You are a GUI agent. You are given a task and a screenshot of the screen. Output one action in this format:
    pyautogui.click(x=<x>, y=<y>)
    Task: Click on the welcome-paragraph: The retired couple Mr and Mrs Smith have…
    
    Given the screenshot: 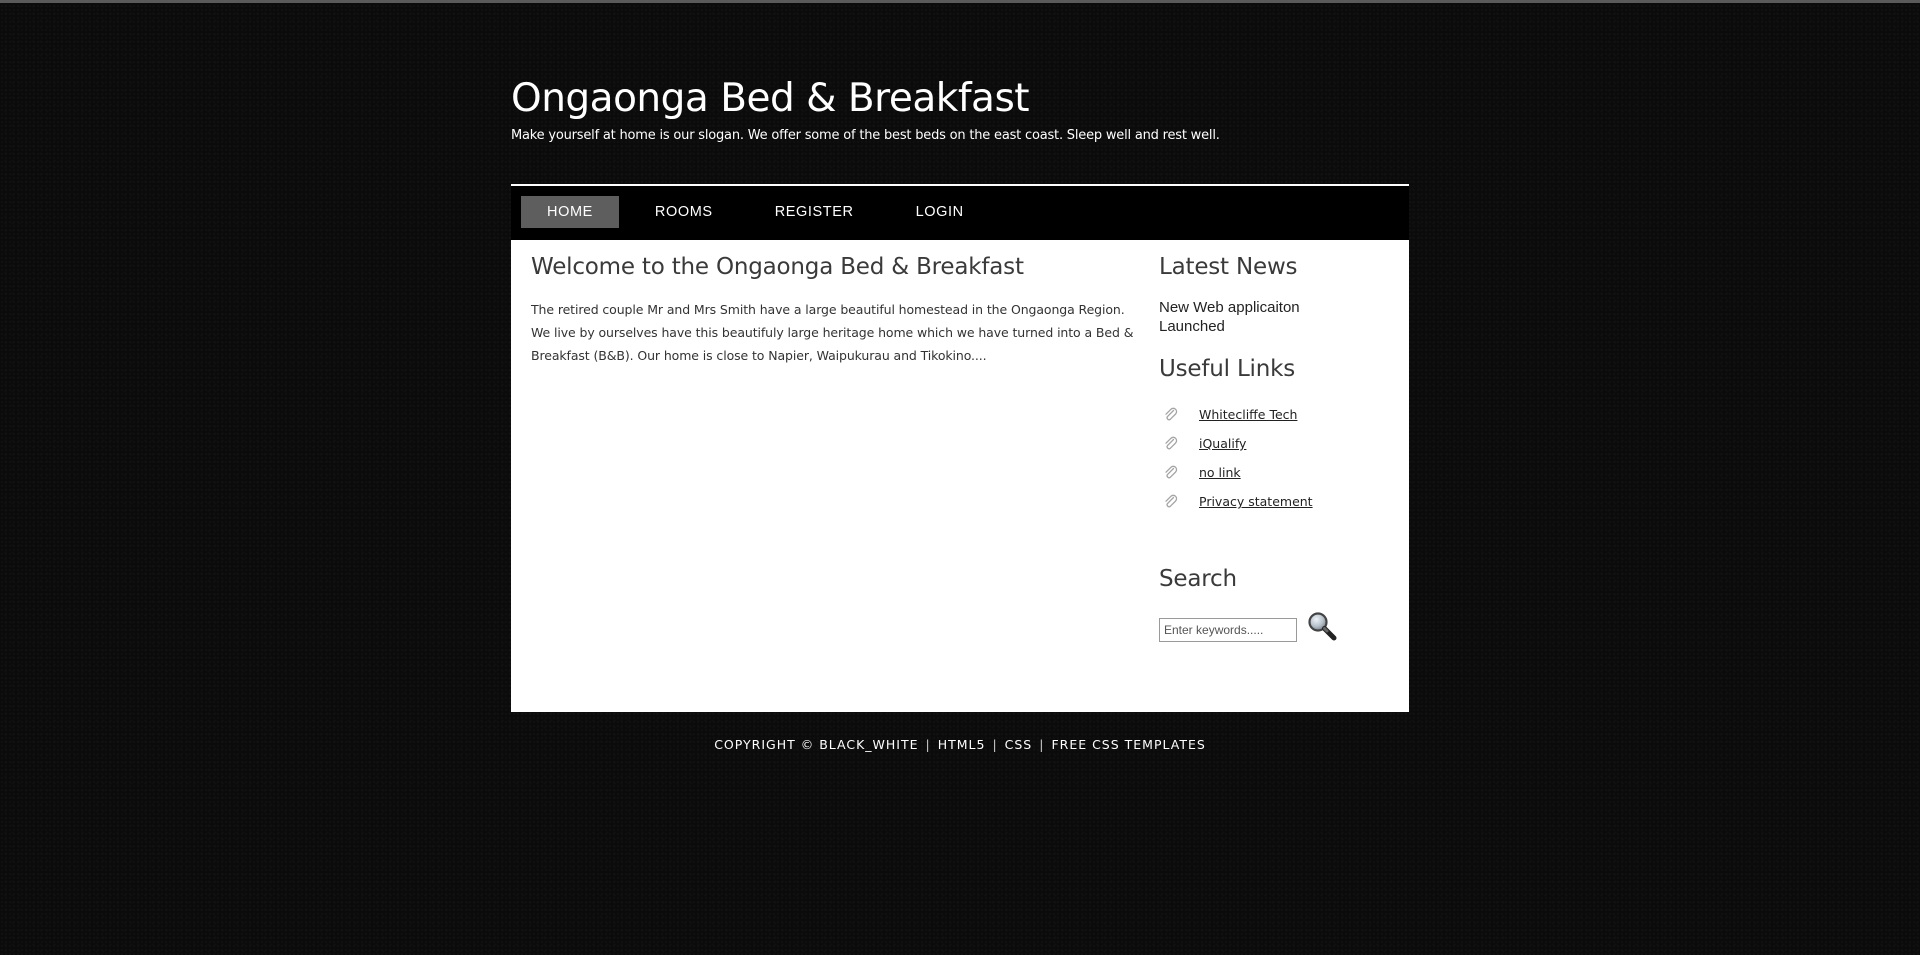 What is the action you would take?
    pyautogui.click(x=832, y=332)
    